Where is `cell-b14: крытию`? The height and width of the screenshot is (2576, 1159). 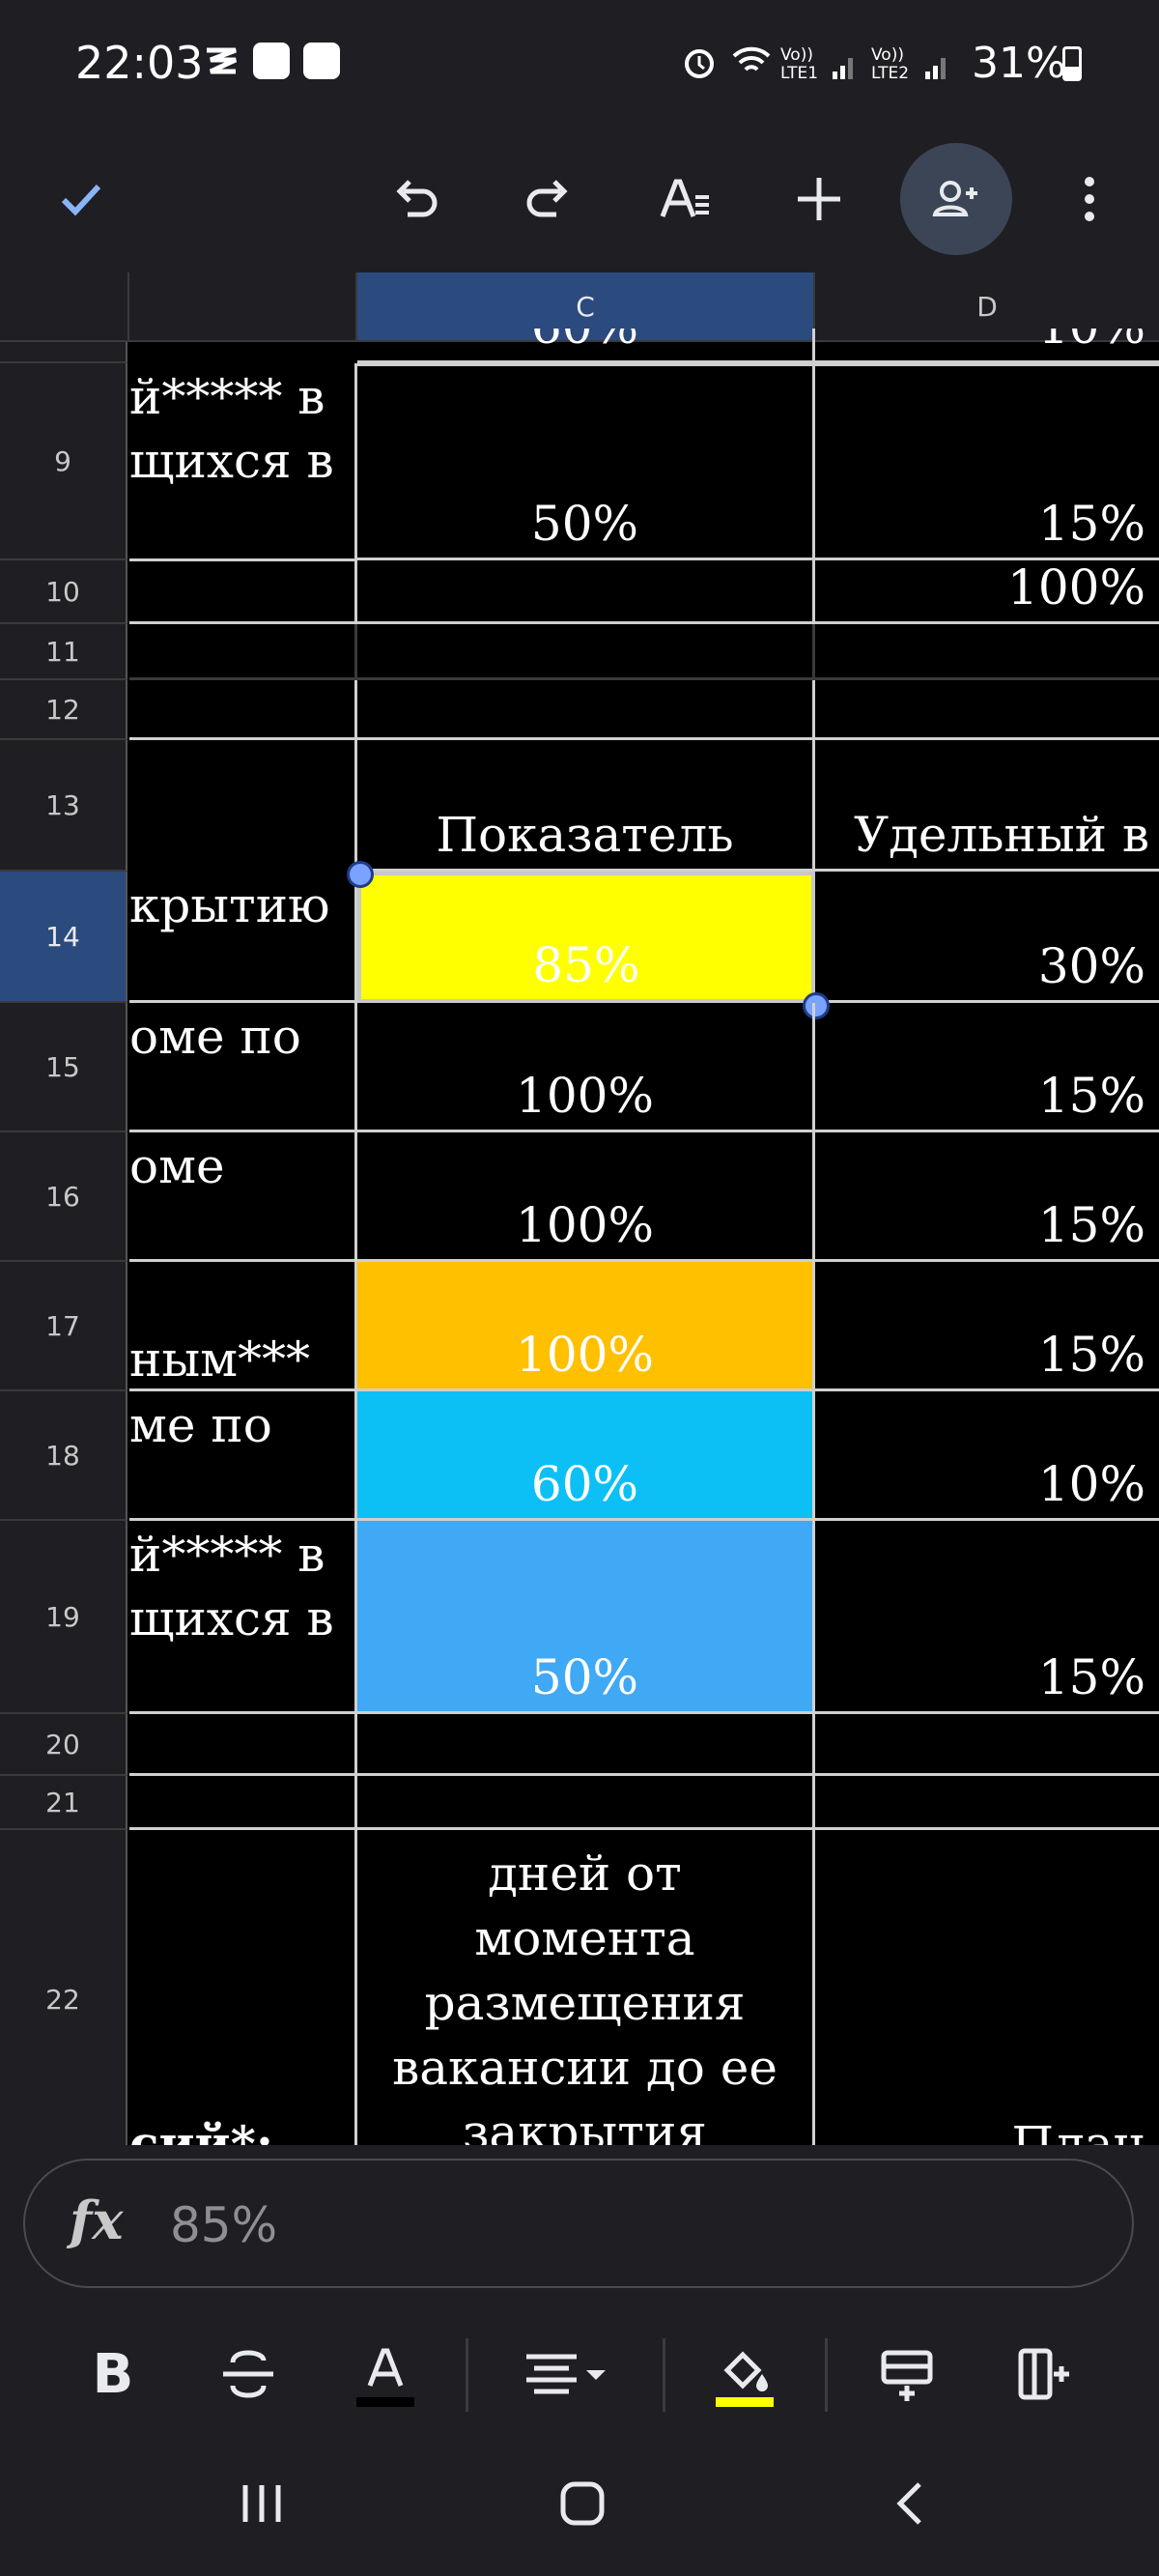 cell-b14: крытию is located at coordinates (243, 938).